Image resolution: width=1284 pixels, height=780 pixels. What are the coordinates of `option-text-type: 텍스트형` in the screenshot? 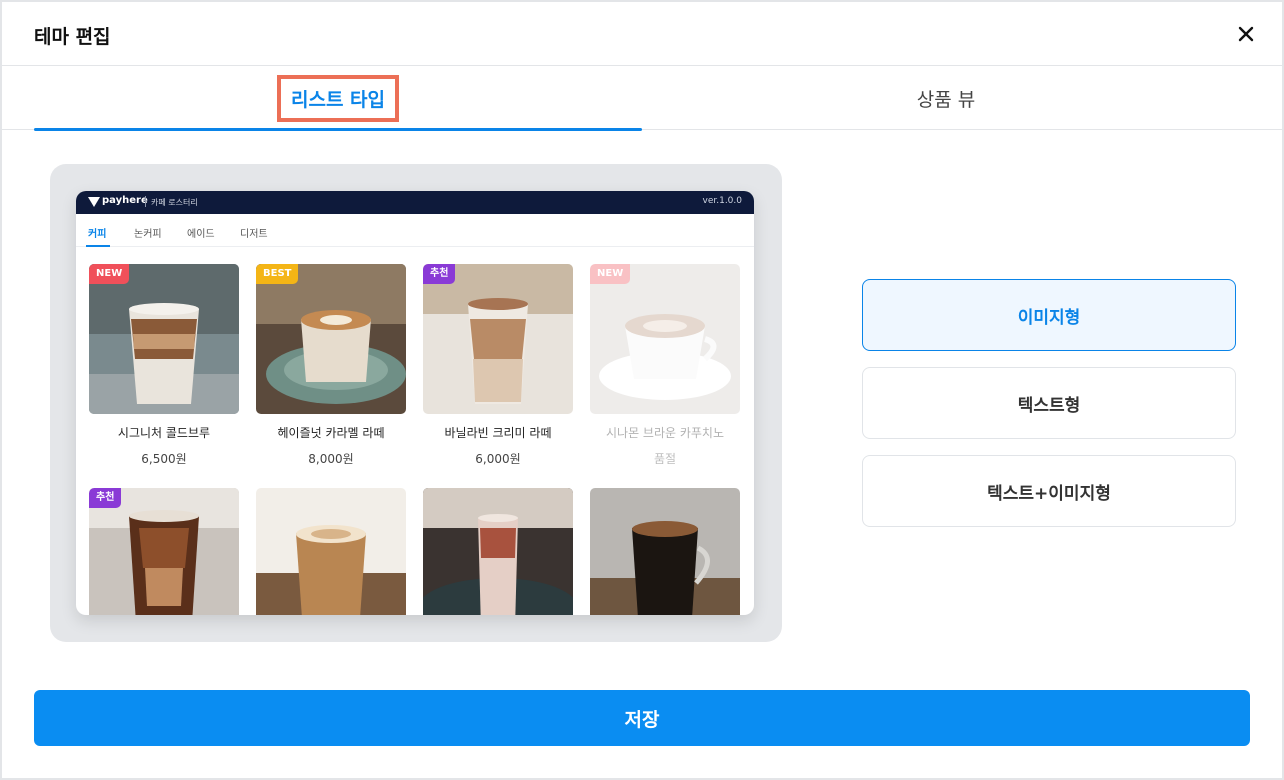 It's located at (1049, 403).